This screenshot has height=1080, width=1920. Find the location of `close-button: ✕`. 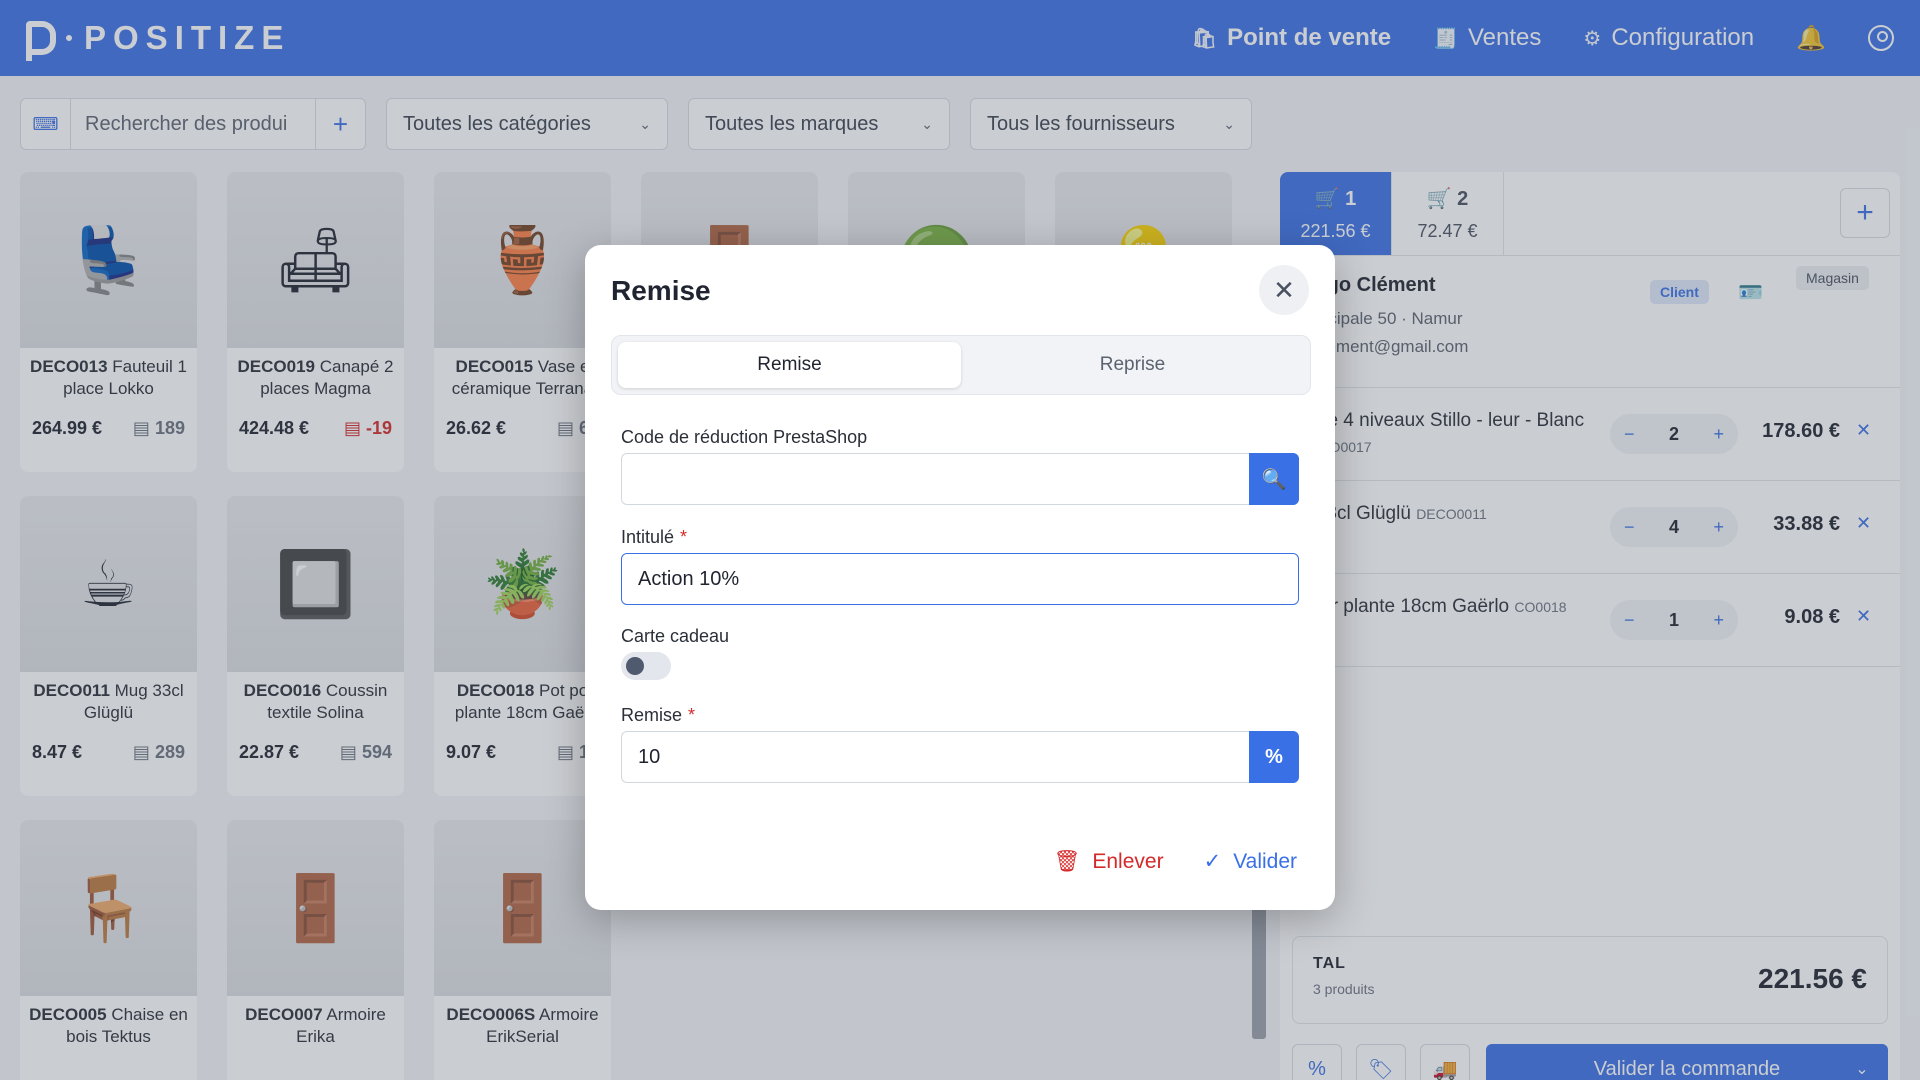

close-button: ✕ is located at coordinates (1284, 290).